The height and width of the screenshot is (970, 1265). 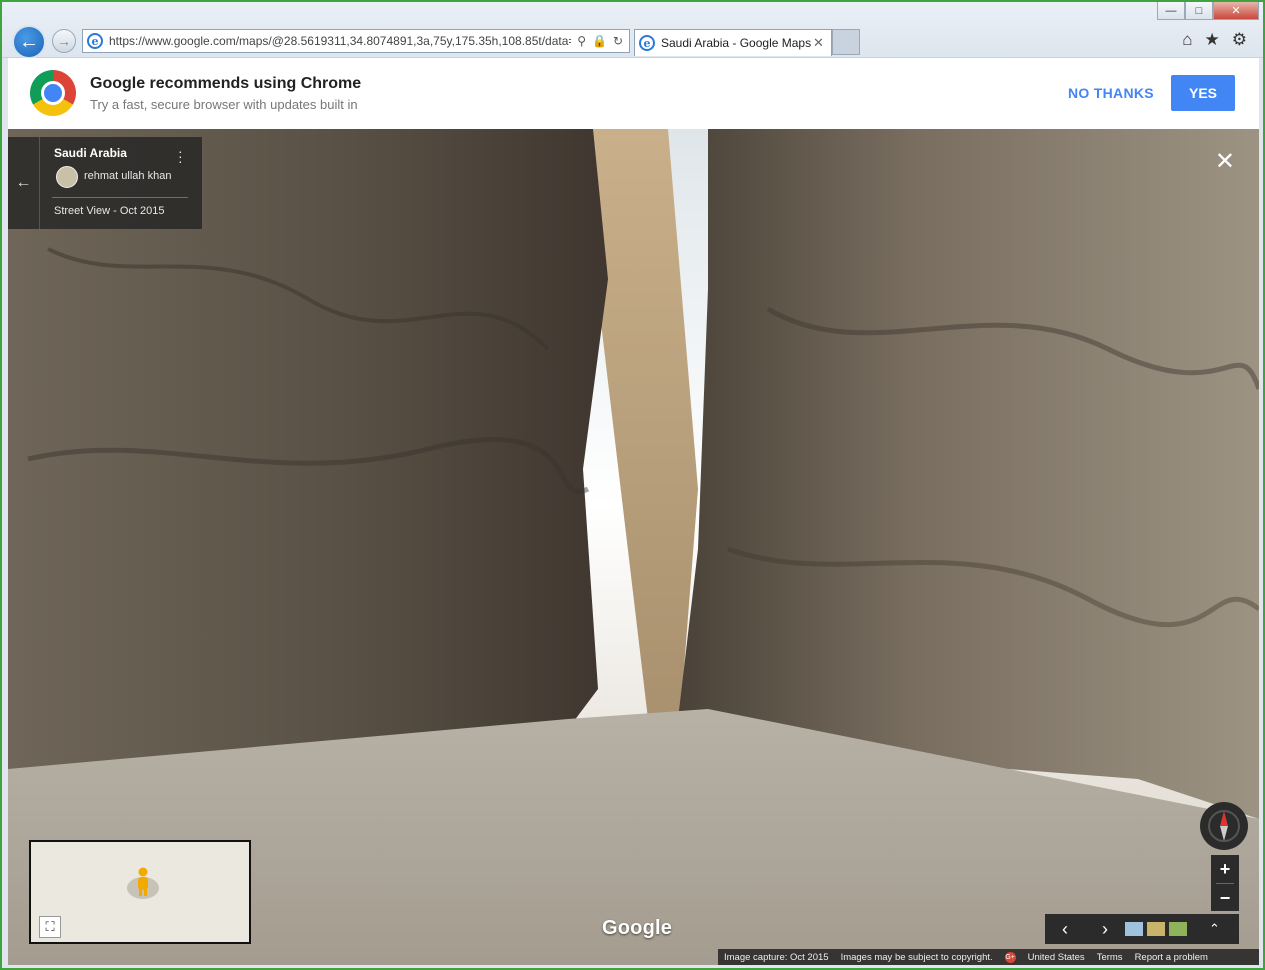 What do you see at coordinates (1203, 93) in the screenshot?
I see `yes-button: YES` at bounding box center [1203, 93].